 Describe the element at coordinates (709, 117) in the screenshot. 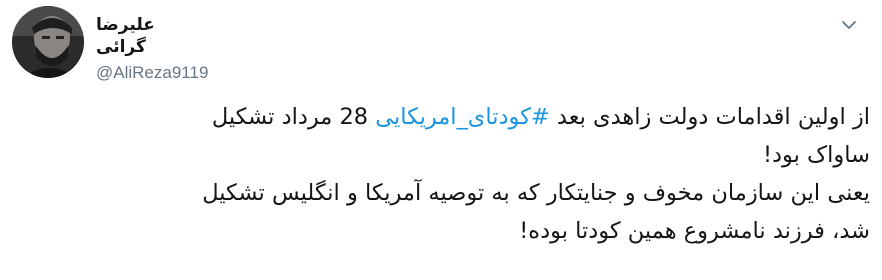

I see `tweet-line-1-start: از اولین اقدامات دولت زاهدی بعد` at that location.